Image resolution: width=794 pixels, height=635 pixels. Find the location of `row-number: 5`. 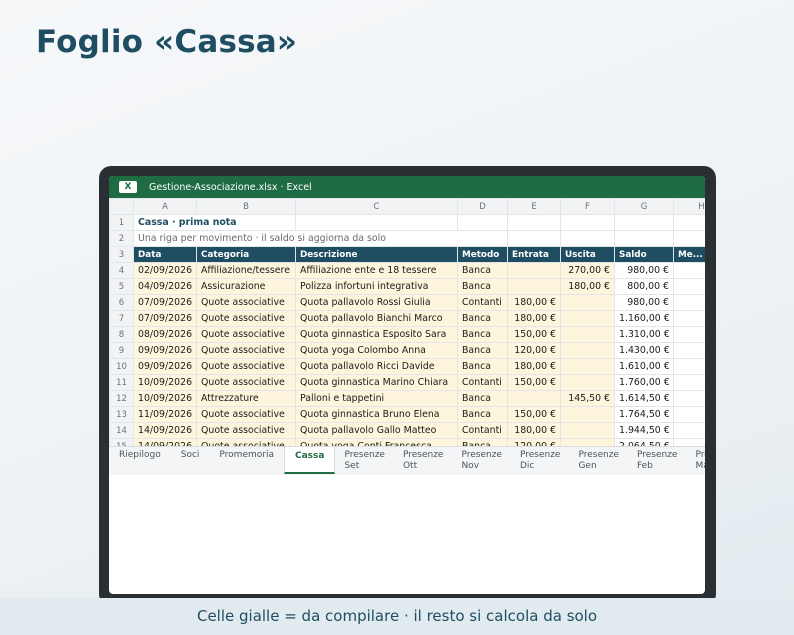

row-number: 5 is located at coordinates (121, 286).